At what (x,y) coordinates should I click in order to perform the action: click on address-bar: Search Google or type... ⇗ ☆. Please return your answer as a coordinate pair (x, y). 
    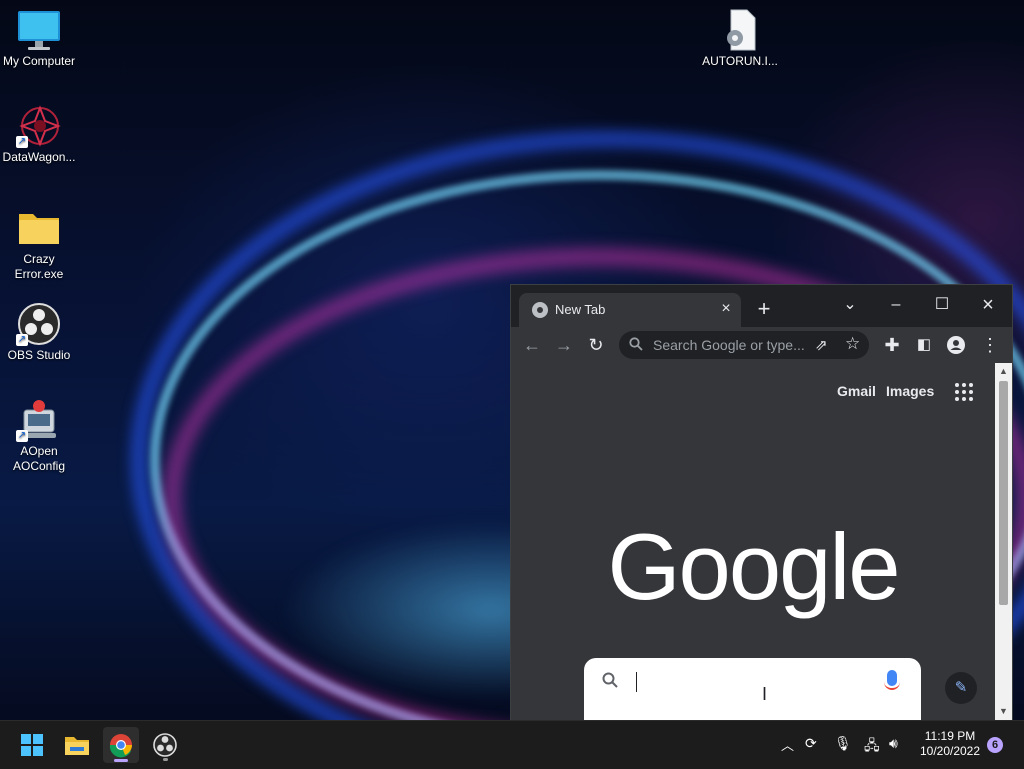
    Looking at the image, I should click on (744, 345).